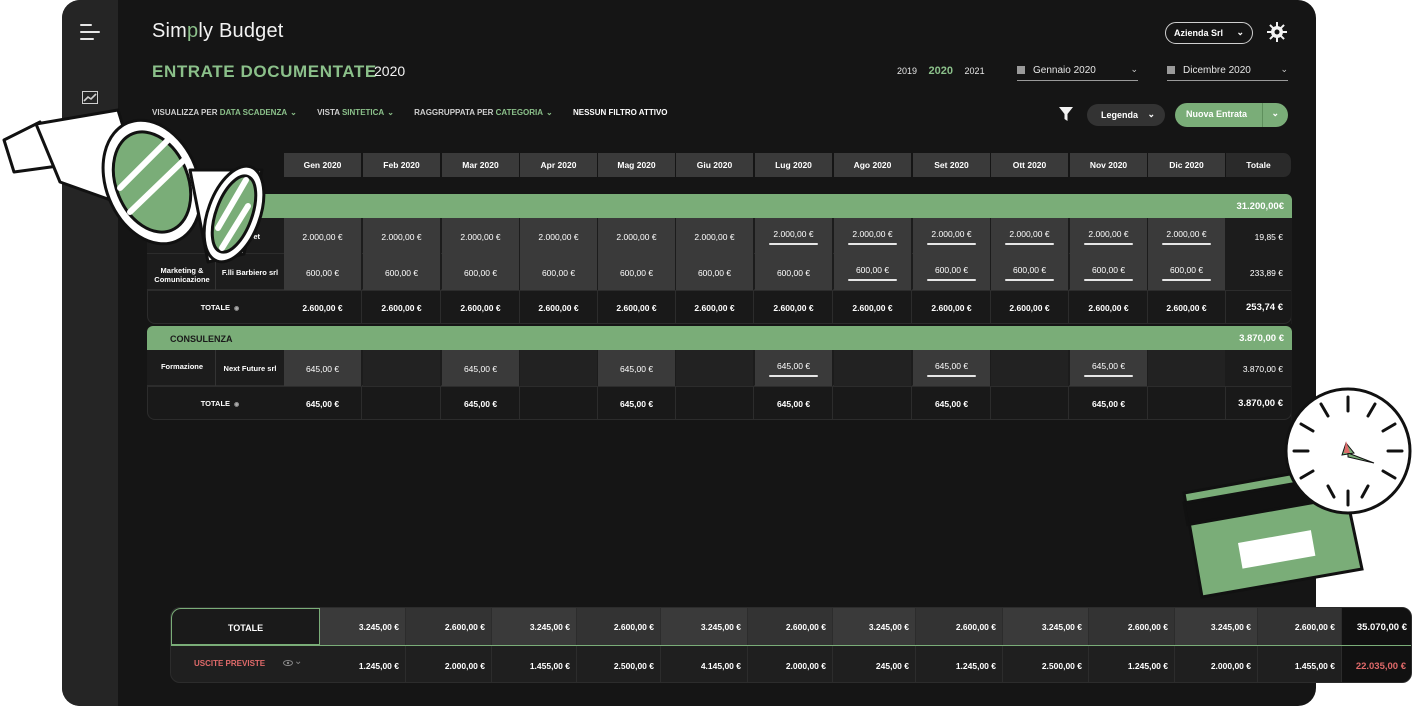  I want to click on row-total-cell: 233,89 €, so click(1259, 272).